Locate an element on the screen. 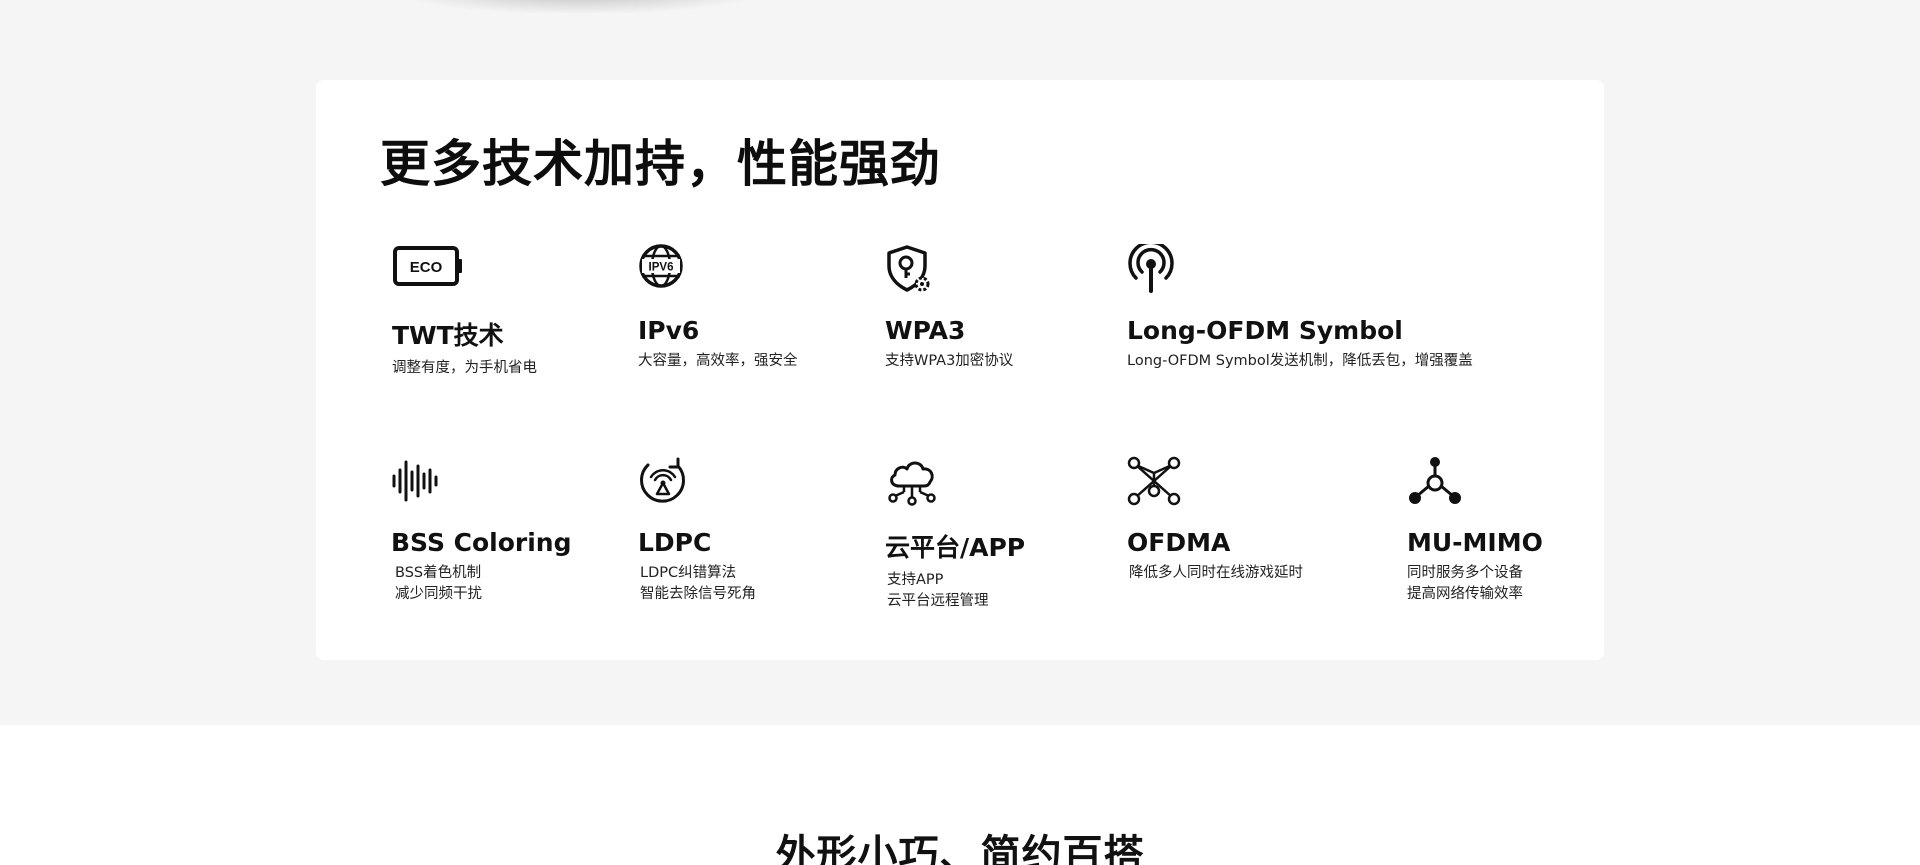  svg-text: IPV6 is located at coordinates (661, 268).